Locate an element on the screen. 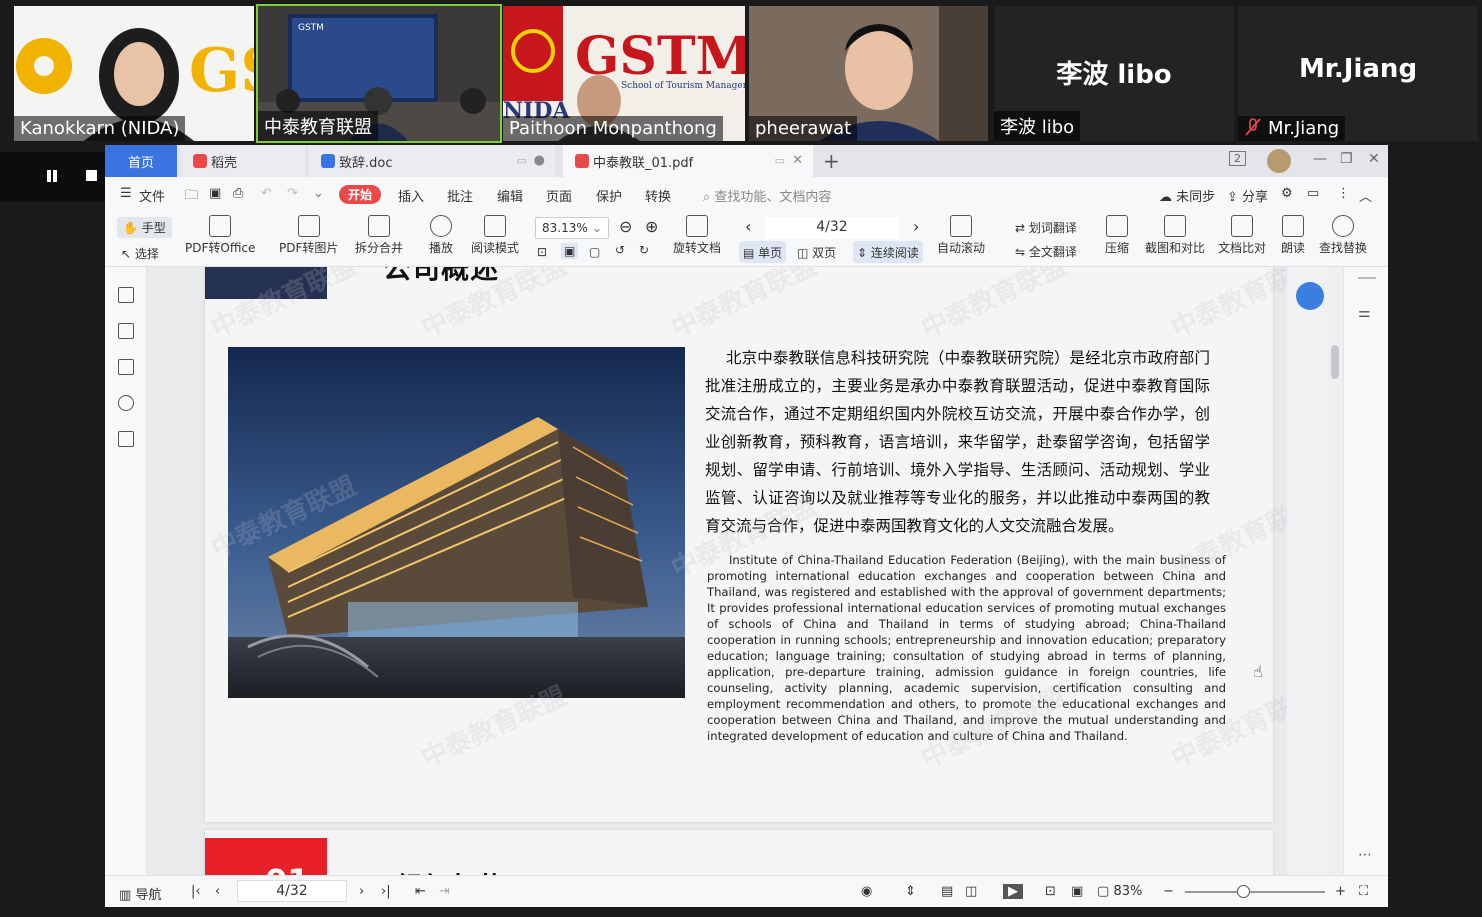  collapse-icon: ︿ is located at coordinates (1365, 195).